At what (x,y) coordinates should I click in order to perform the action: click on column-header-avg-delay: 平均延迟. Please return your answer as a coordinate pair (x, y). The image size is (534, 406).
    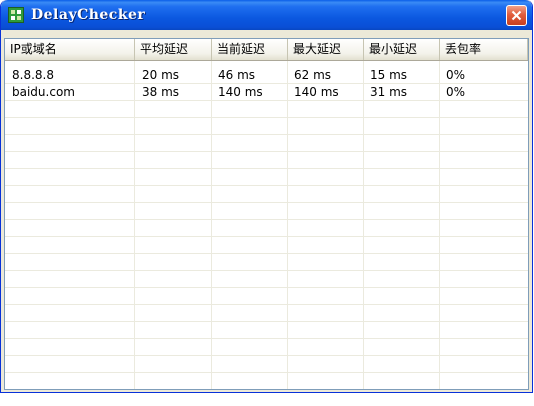
    Looking at the image, I should click on (173, 49).